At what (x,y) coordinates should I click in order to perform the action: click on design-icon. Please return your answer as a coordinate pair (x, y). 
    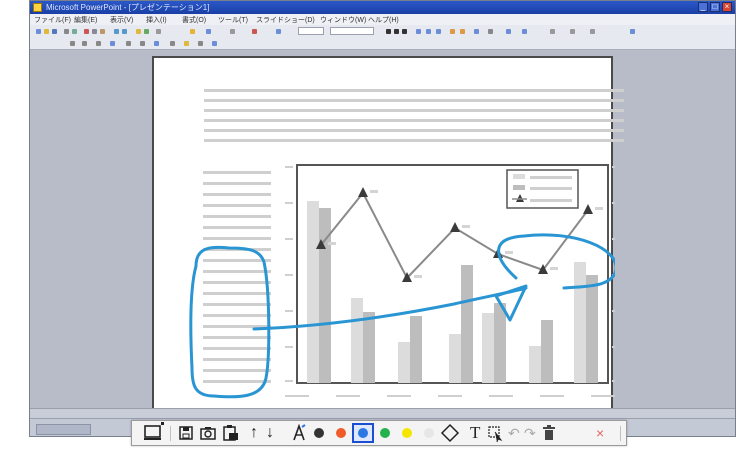
    Looking at the image, I should click on (508, 31).